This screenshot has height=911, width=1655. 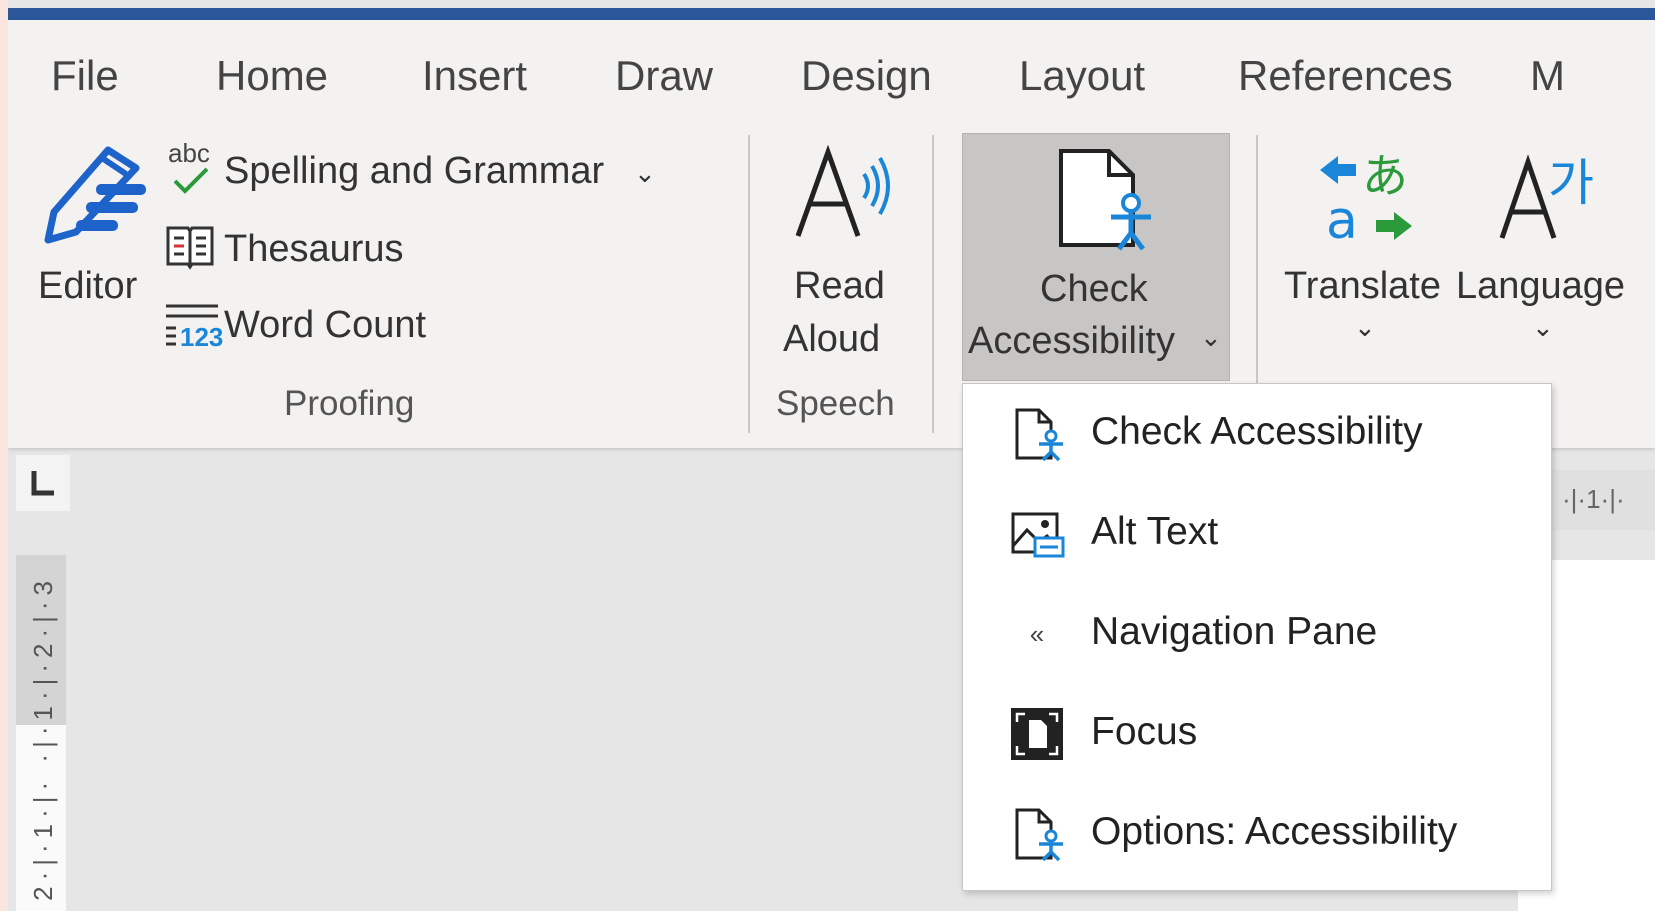 What do you see at coordinates (1155, 531) in the screenshot?
I see `menu-item-label: Alt Text` at bounding box center [1155, 531].